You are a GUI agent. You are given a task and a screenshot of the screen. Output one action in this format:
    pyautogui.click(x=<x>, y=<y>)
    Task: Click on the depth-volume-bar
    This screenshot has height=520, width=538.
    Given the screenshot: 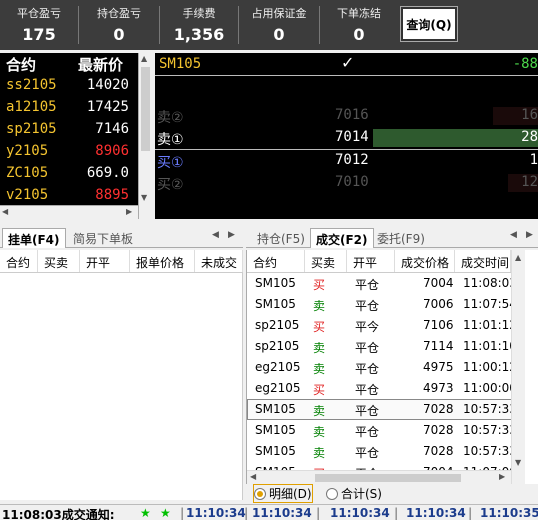 What is the action you would take?
    pyautogui.click(x=455, y=138)
    